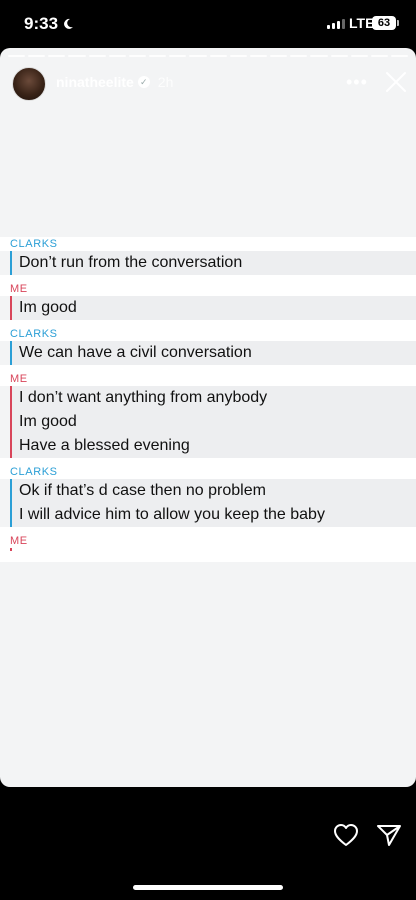 The width and height of the screenshot is (416, 900). What do you see at coordinates (208, 555) in the screenshot?
I see `message-block` at bounding box center [208, 555].